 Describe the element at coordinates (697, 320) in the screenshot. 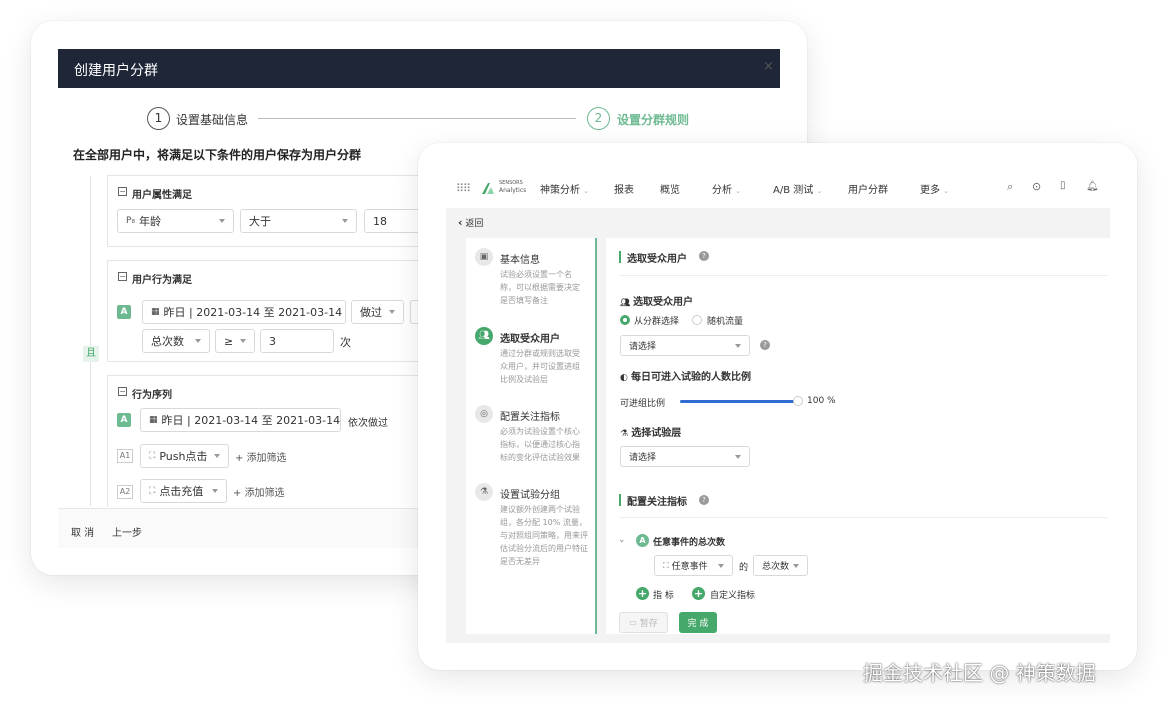

I see `radio-random` at that location.